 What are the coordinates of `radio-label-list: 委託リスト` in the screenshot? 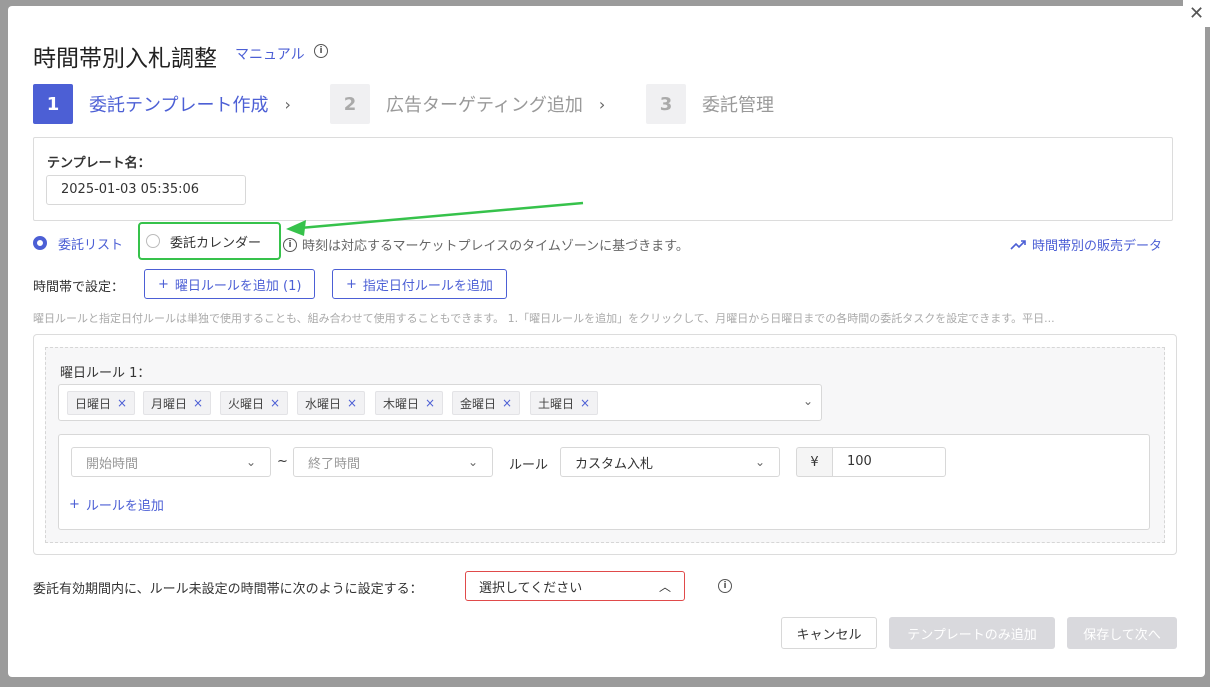 It's located at (91, 245).